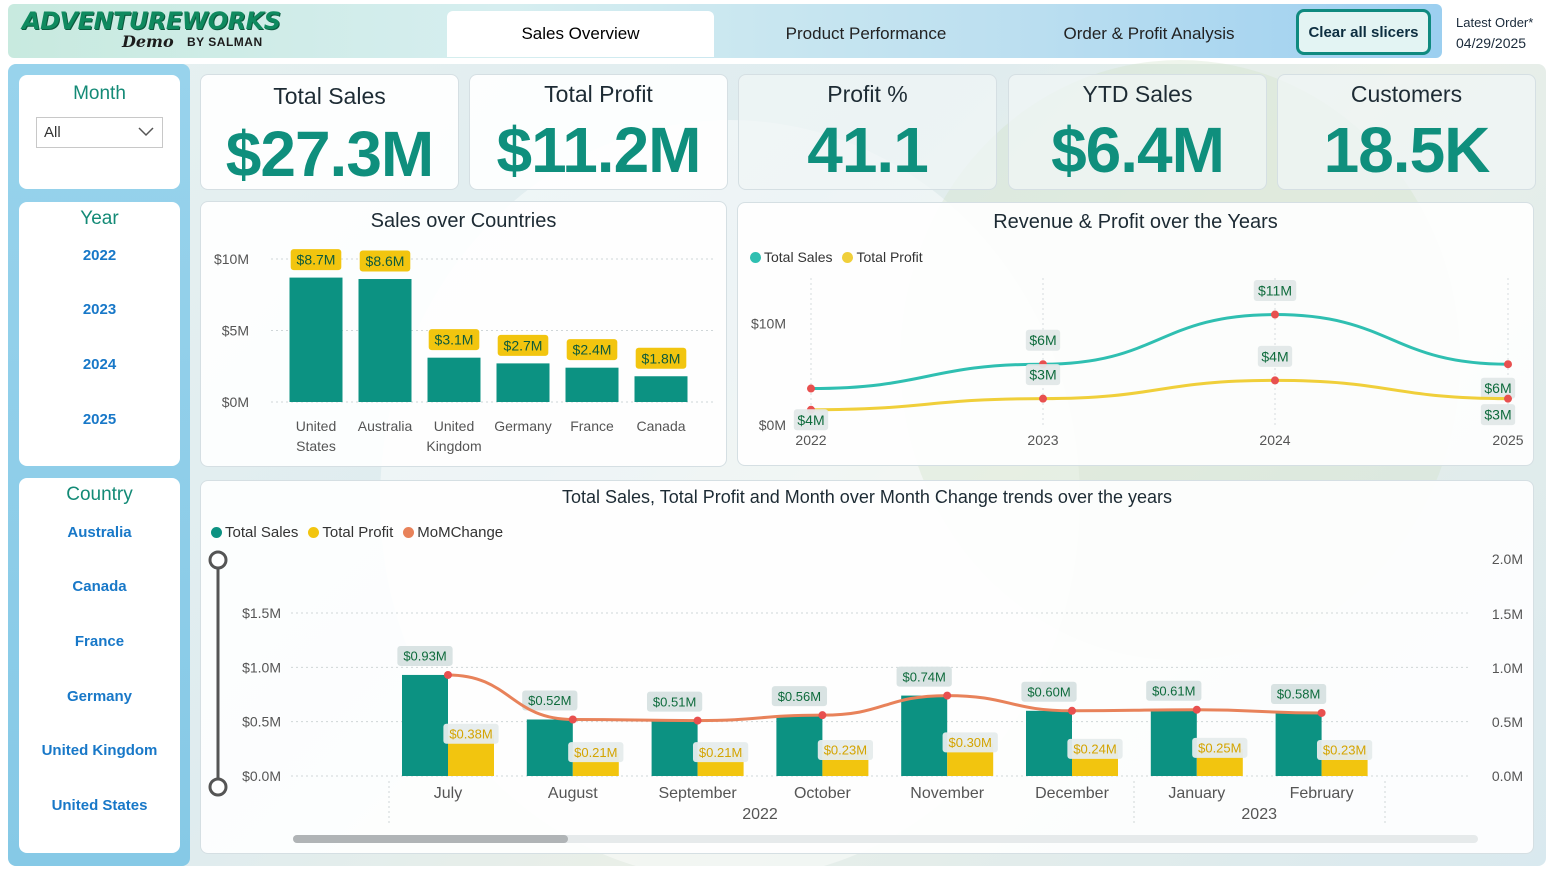 The height and width of the screenshot is (879, 1559). Describe the element at coordinates (1507, 440) in the screenshot. I see `x-tick-label: 2025` at that location.